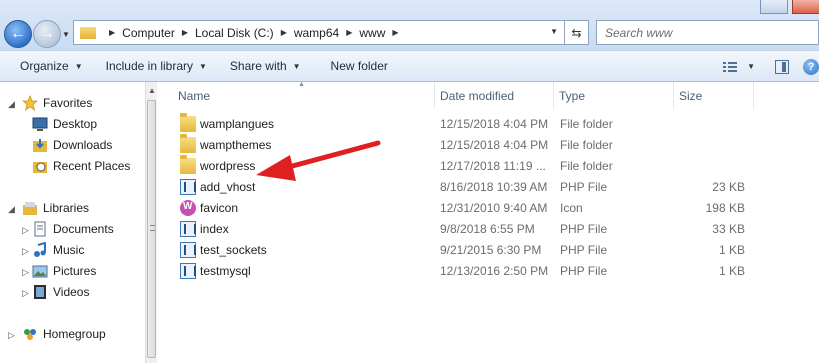 The height and width of the screenshot is (363, 819). I want to click on breadcrumb-www: www, so click(372, 33).